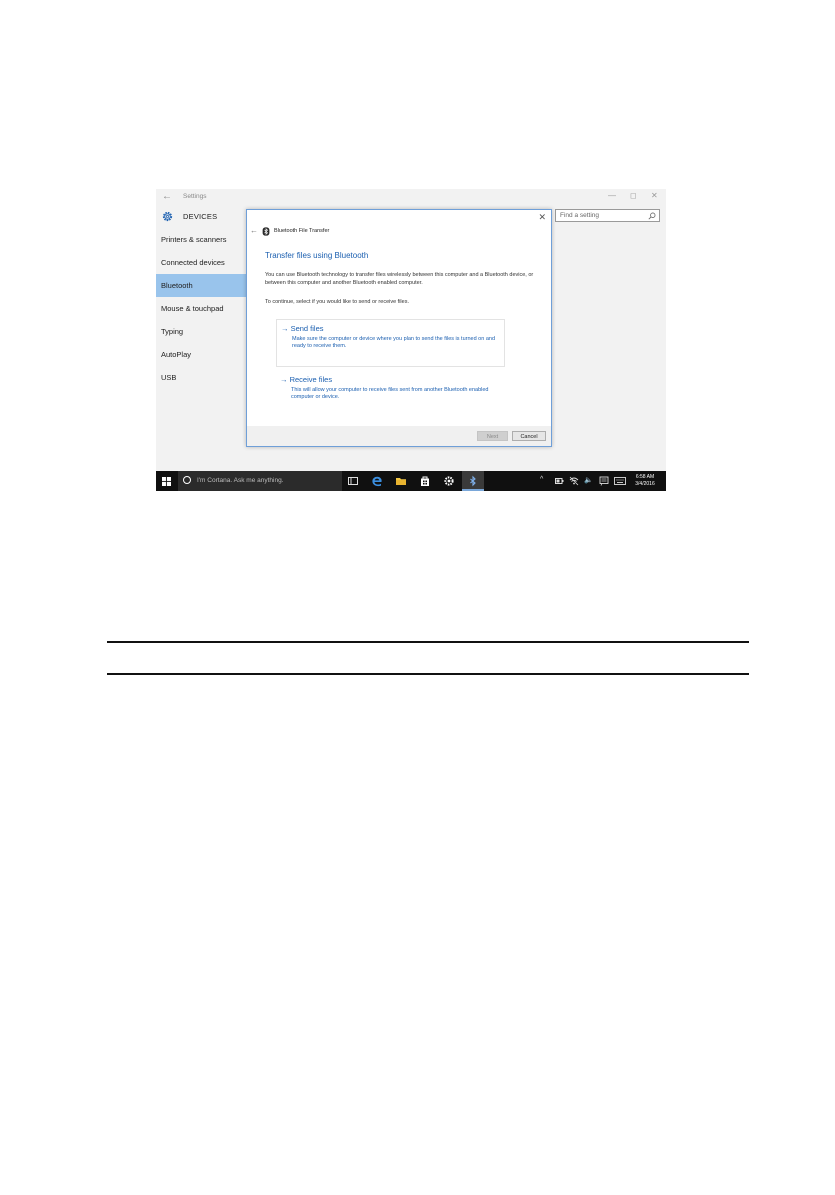 The height and width of the screenshot is (1195, 835). Describe the element at coordinates (377, 481) in the screenshot. I see `edge-browser-icon` at that location.